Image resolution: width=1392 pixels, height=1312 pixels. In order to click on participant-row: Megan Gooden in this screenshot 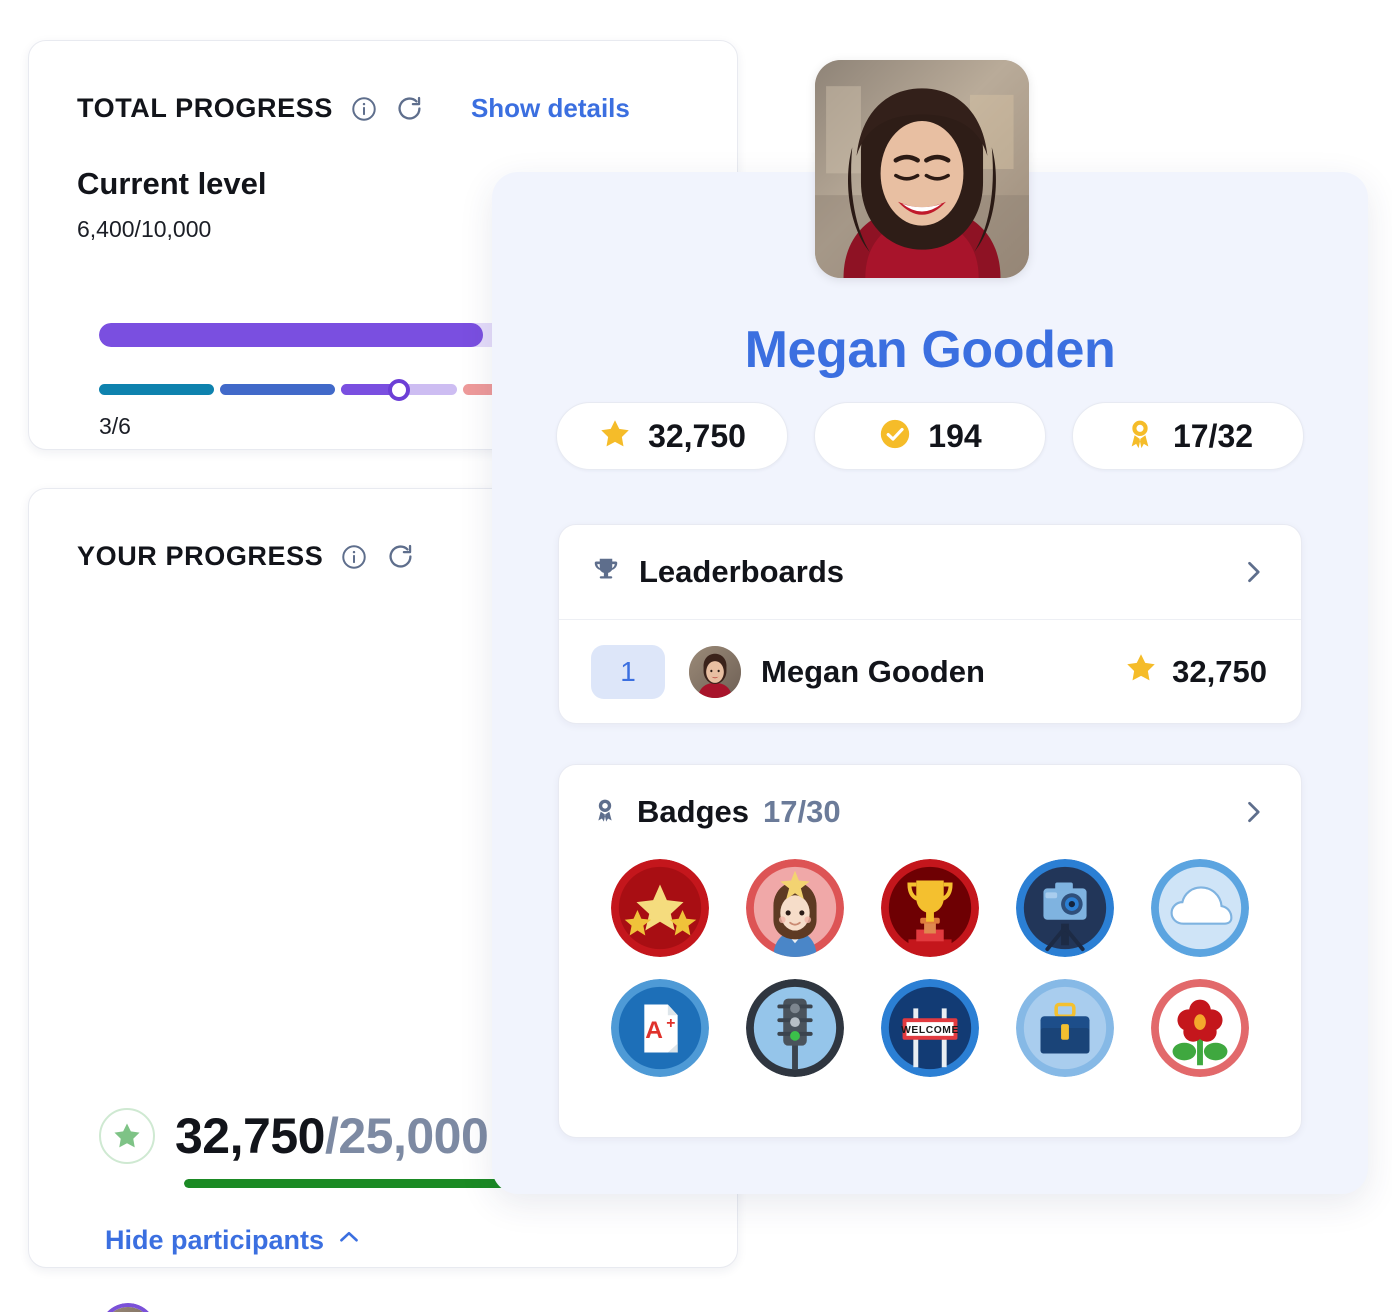, I will do `click(408, 1298)`.